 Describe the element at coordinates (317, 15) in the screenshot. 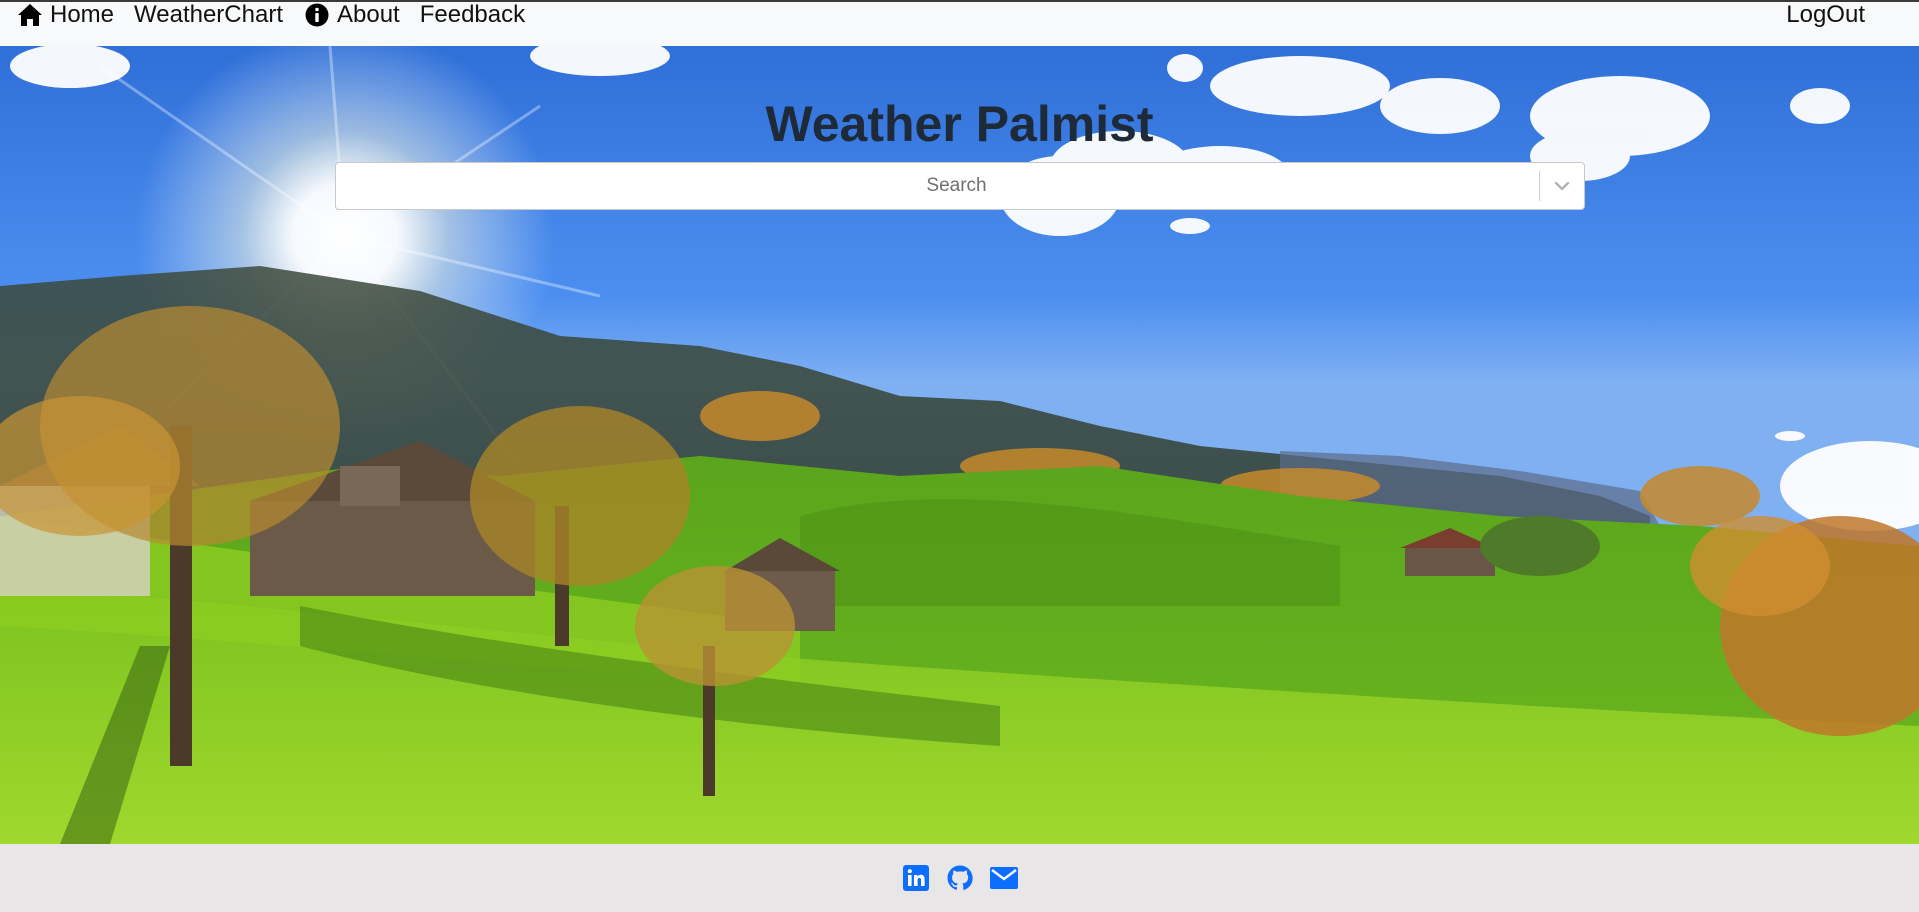

I see `info-icon` at that location.